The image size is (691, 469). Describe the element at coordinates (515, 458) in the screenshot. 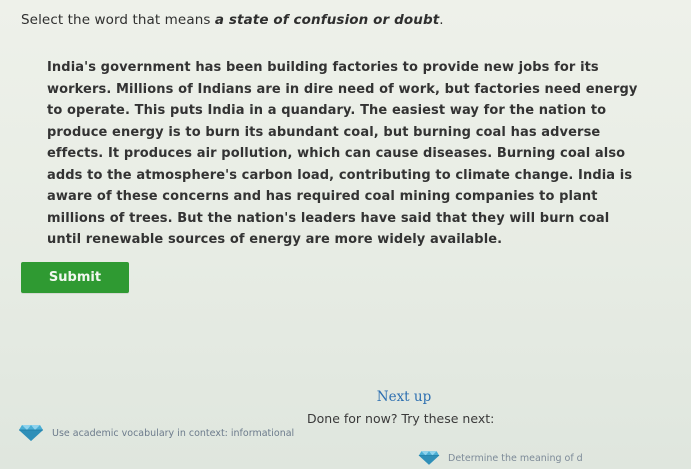

I see `recommendation-label: Determine the meaning of d` at that location.